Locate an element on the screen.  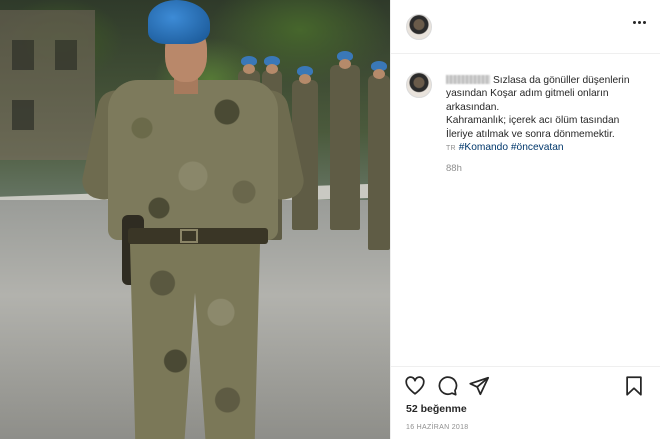
save-button is located at coordinates (635, 387).